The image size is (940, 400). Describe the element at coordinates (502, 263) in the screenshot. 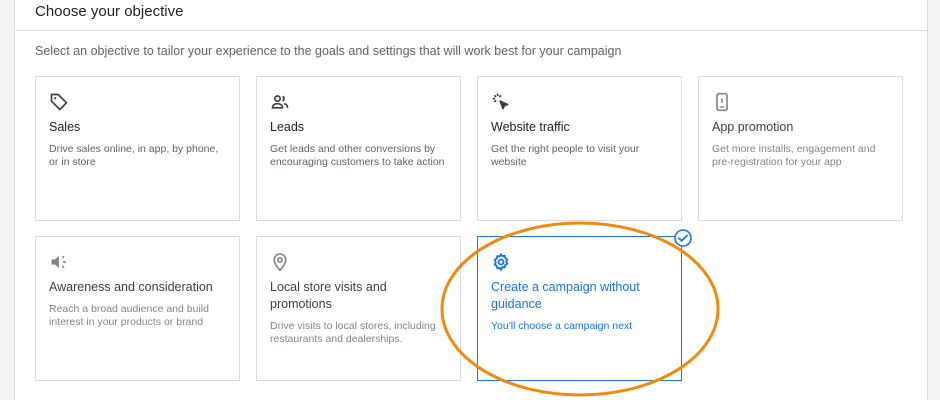

I see `gear-icon` at that location.